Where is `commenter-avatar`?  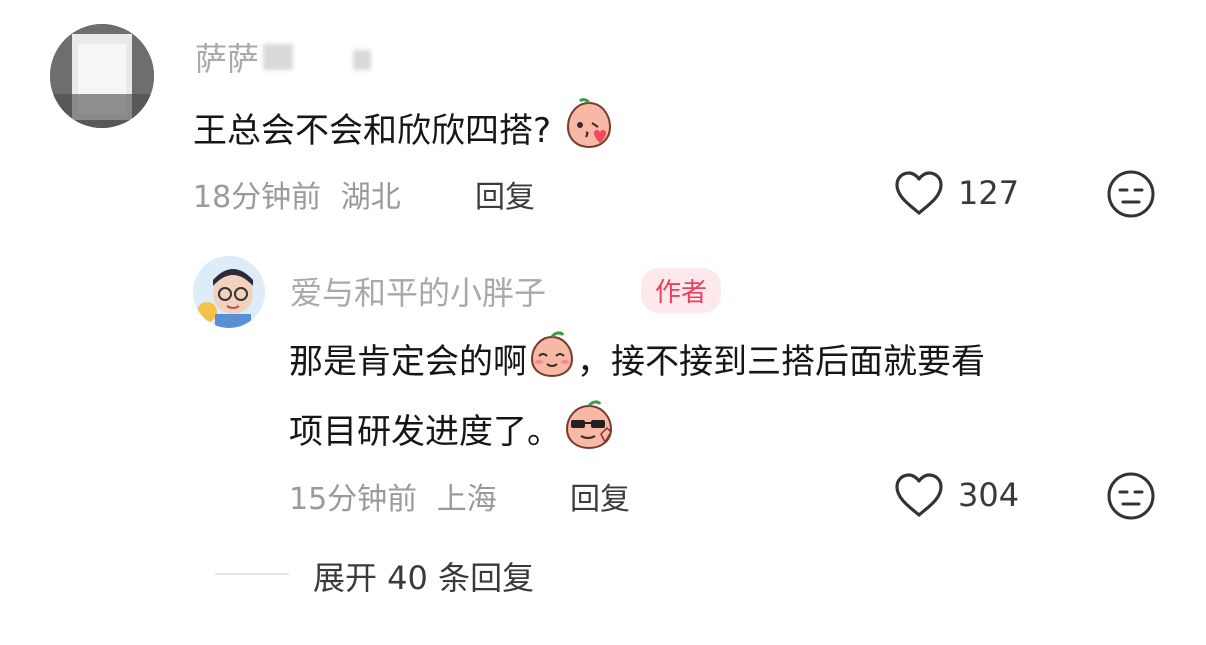
commenter-avatar is located at coordinates (102, 76).